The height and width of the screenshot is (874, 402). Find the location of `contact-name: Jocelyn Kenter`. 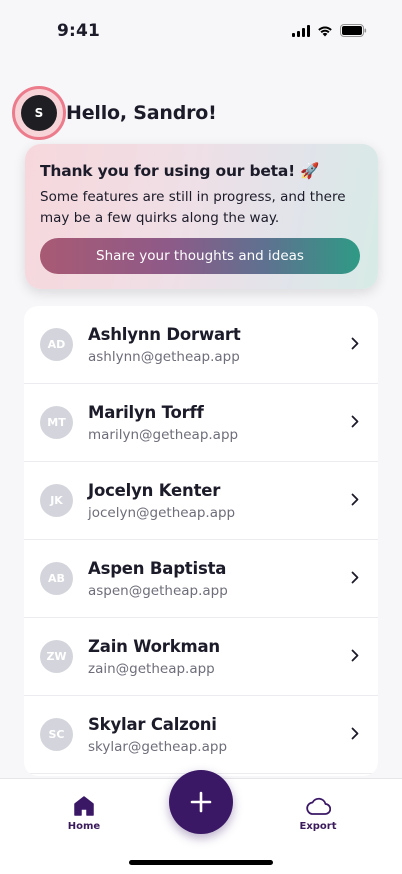

contact-name: Jocelyn Kenter is located at coordinates (154, 490).